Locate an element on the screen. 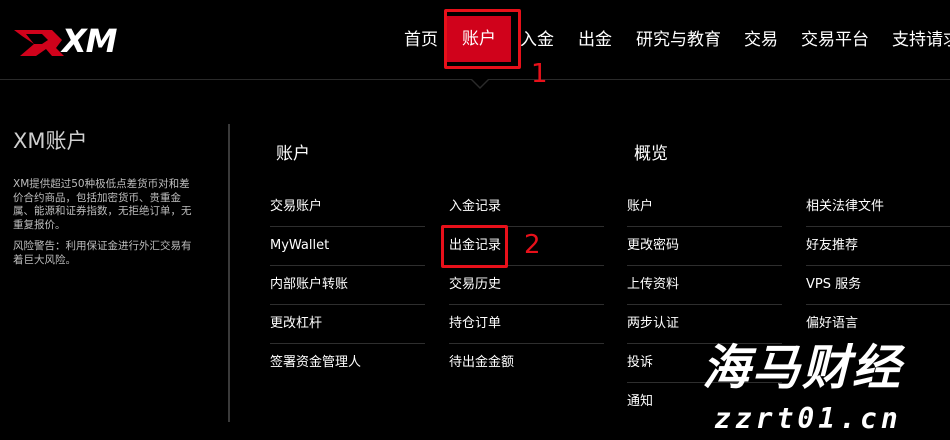 The image size is (950, 440). nav-support: 支持请求 is located at coordinates (921, 40).